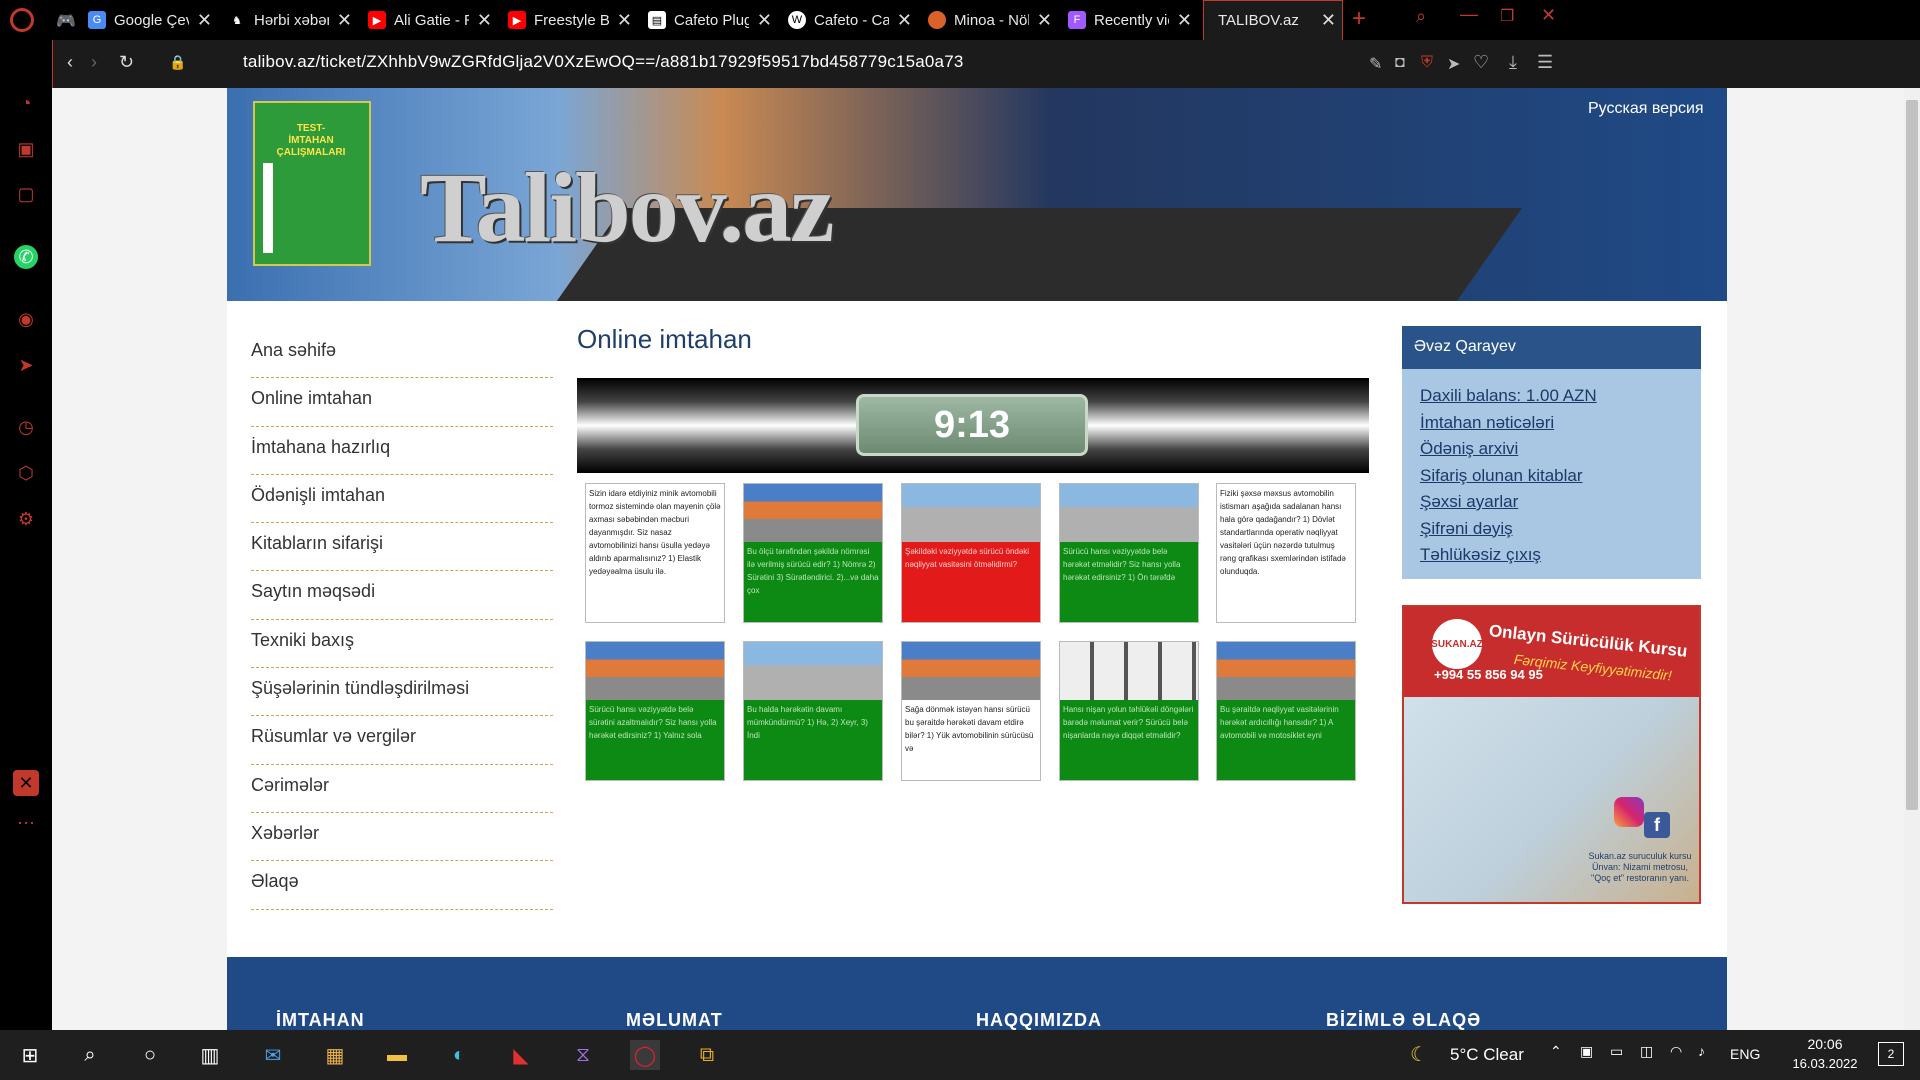 The width and height of the screenshot is (1920, 1080). What do you see at coordinates (1646, 109) in the screenshot?
I see `russian-version-link: Русская версия` at bounding box center [1646, 109].